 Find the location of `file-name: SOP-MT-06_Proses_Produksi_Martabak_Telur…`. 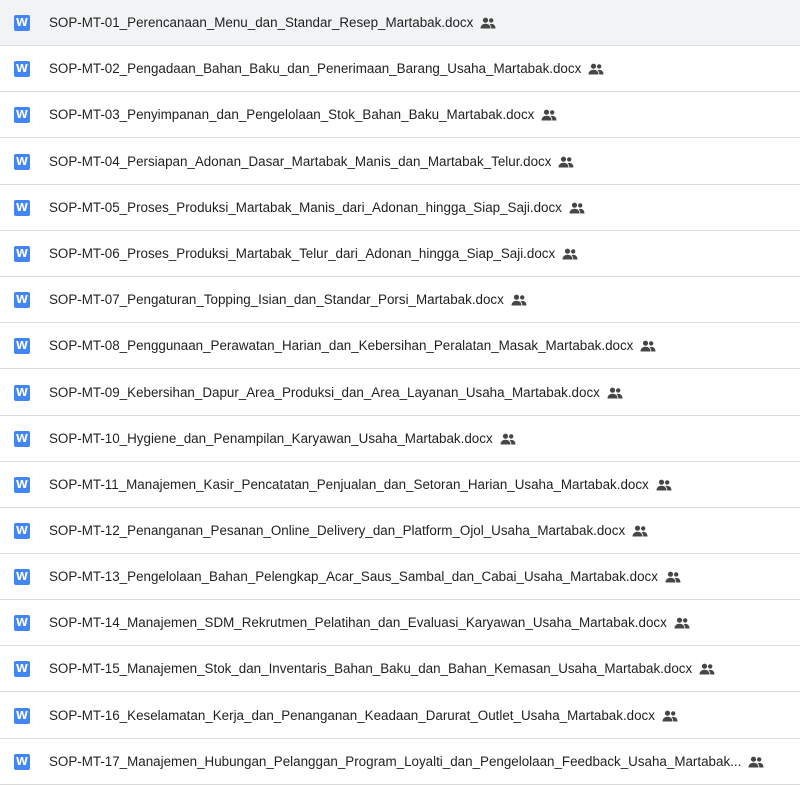

file-name: SOP-MT-06_Proses_Produksi_Martabak_Telur… is located at coordinates (302, 253).